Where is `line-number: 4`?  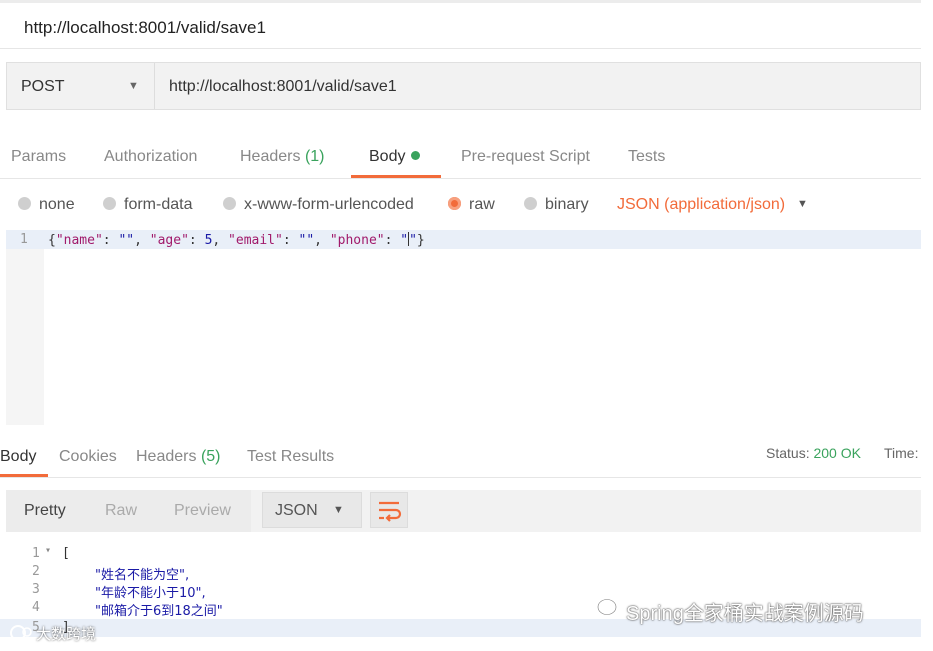
line-number: 4 is located at coordinates (36, 607).